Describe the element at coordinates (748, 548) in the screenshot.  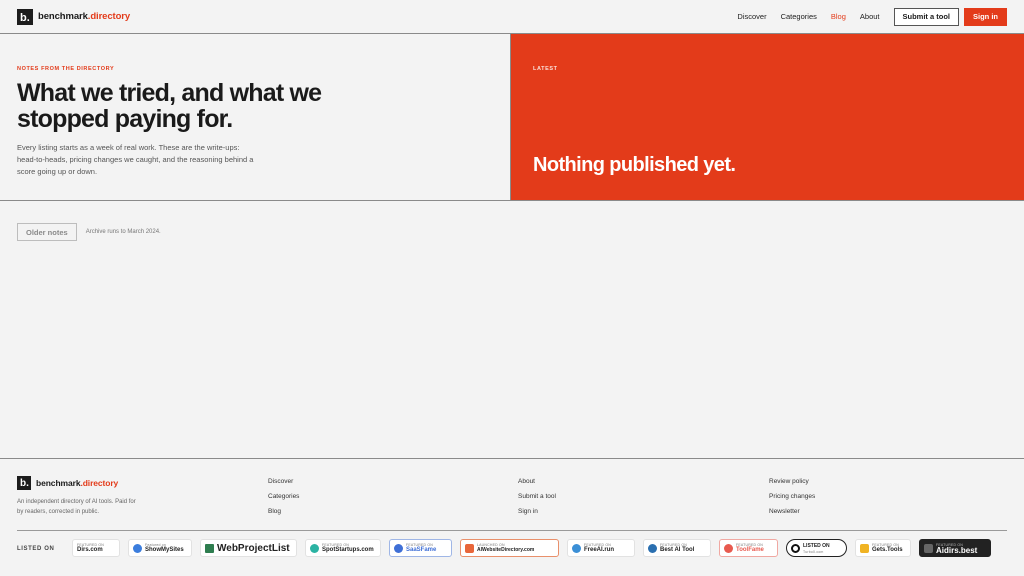
I see `badge-toolfame: FEATURED ON ToolFame` at that location.